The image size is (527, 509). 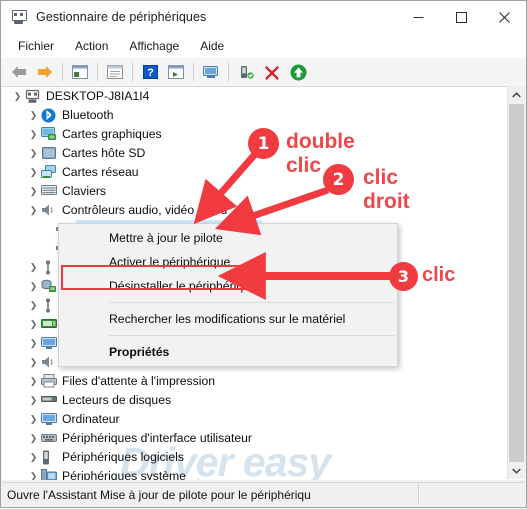 What do you see at coordinates (211, 72) in the screenshot?
I see `scan-for-hardware-changes-icon` at bounding box center [211, 72].